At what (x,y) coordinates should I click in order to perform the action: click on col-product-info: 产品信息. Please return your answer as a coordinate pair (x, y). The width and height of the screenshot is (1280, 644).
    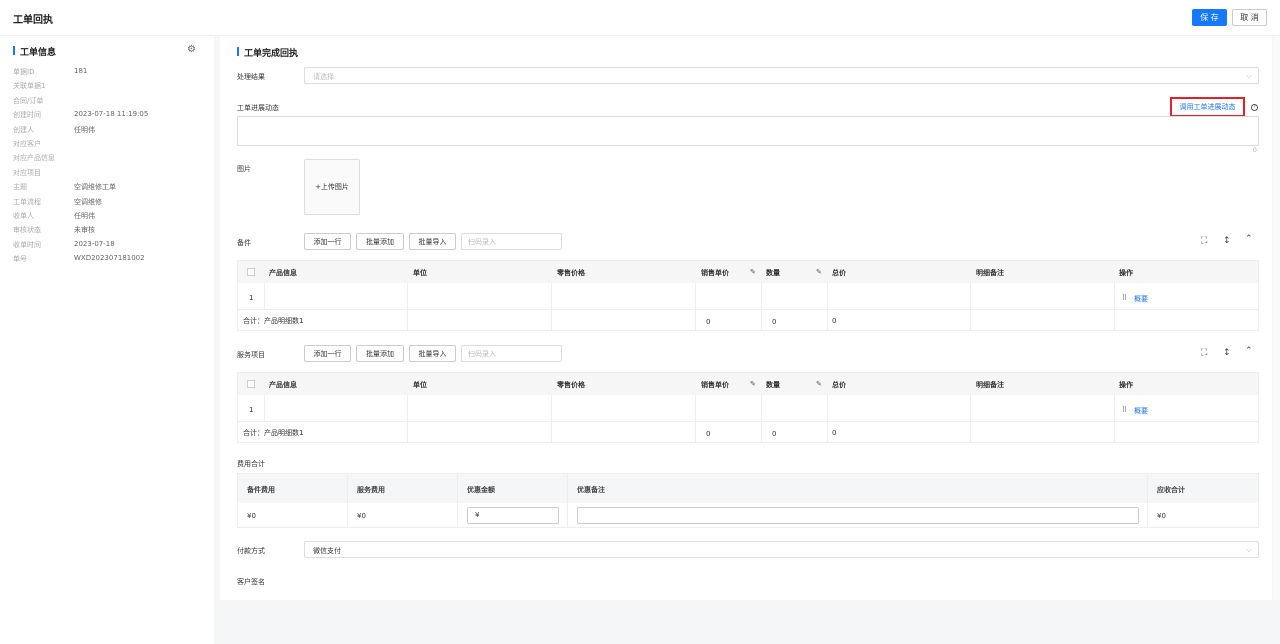
    Looking at the image, I should click on (283, 385).